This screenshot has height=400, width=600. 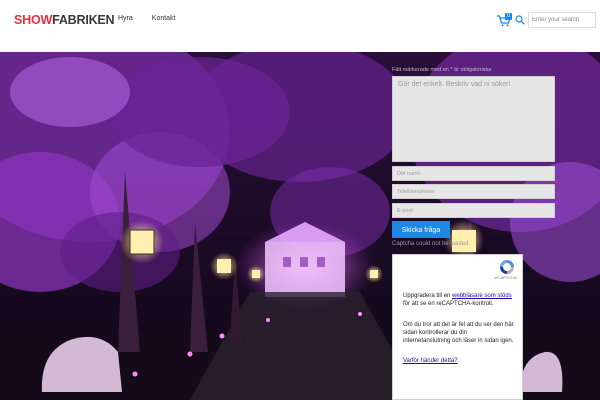 I want to click on submit-button: Skicka fråga, so click(x=421, y=229).